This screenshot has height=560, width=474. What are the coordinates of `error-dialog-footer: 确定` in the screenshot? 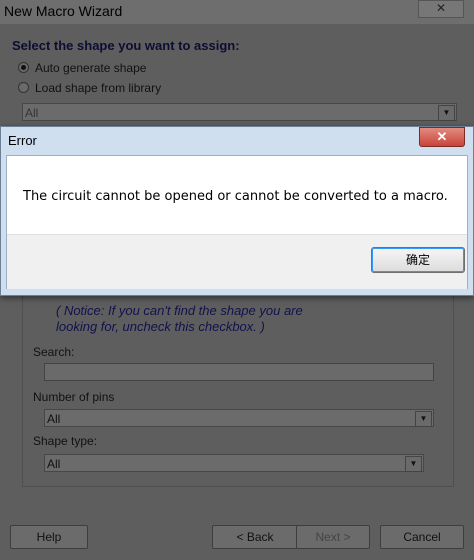 It's located at (237, 261).